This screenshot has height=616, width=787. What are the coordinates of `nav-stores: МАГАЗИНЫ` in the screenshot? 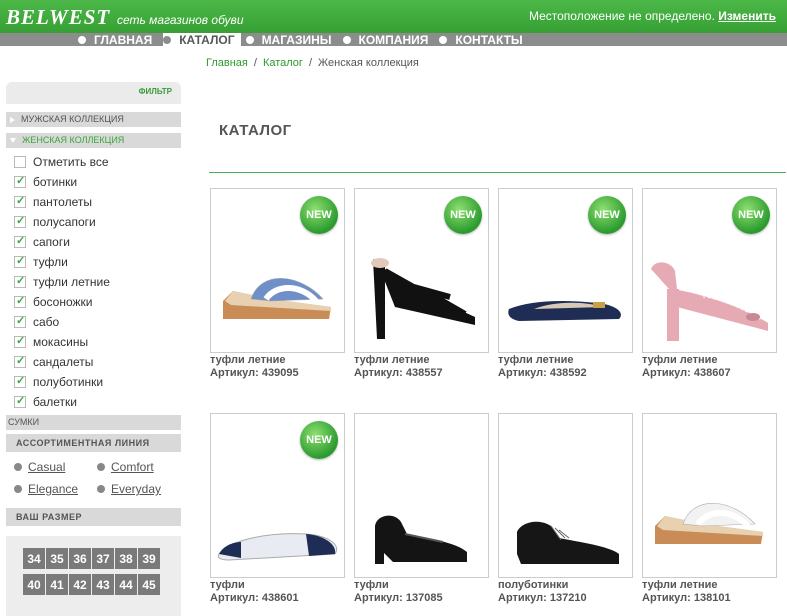 It's located at (291, 40).